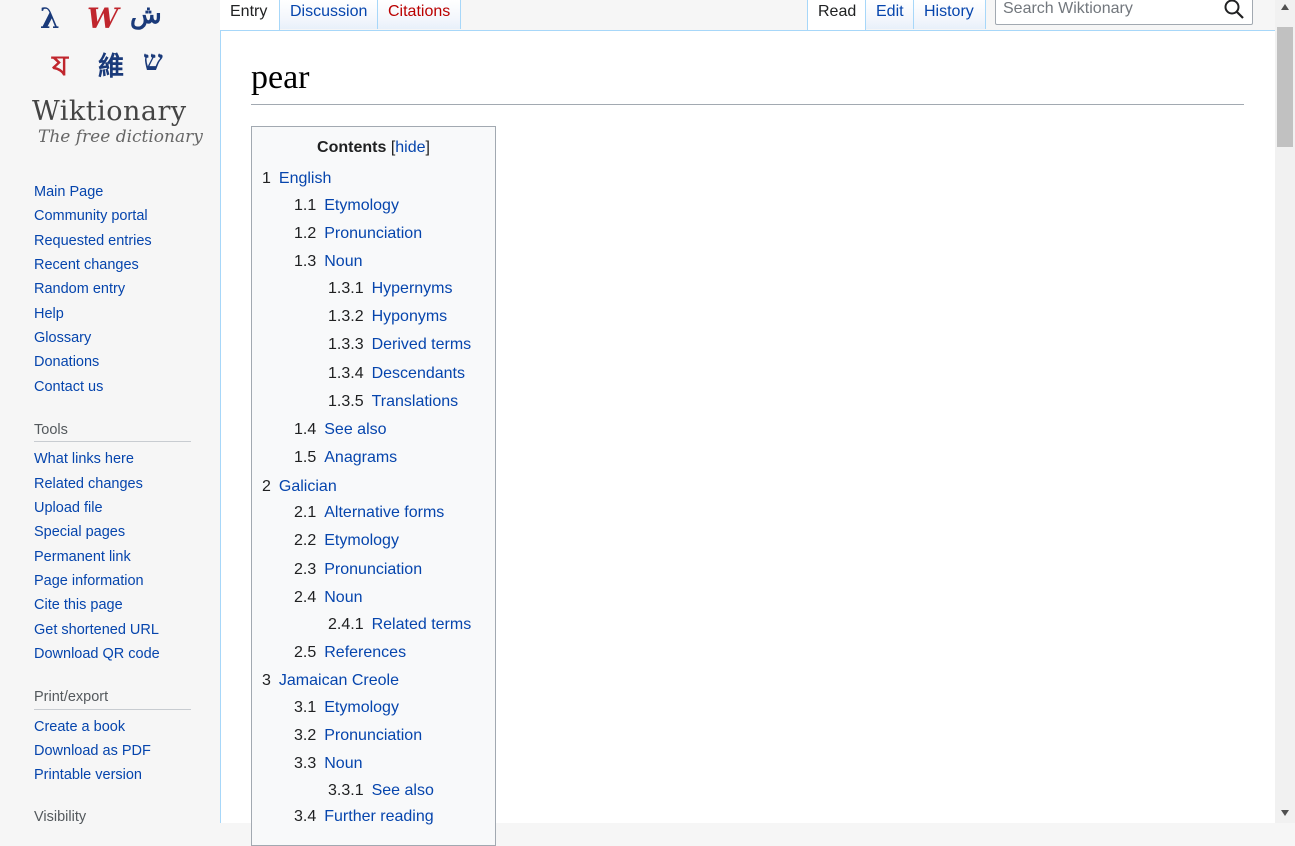  I want to click on toc-entry: 1.3.4 Descendants, so click(396, 374).